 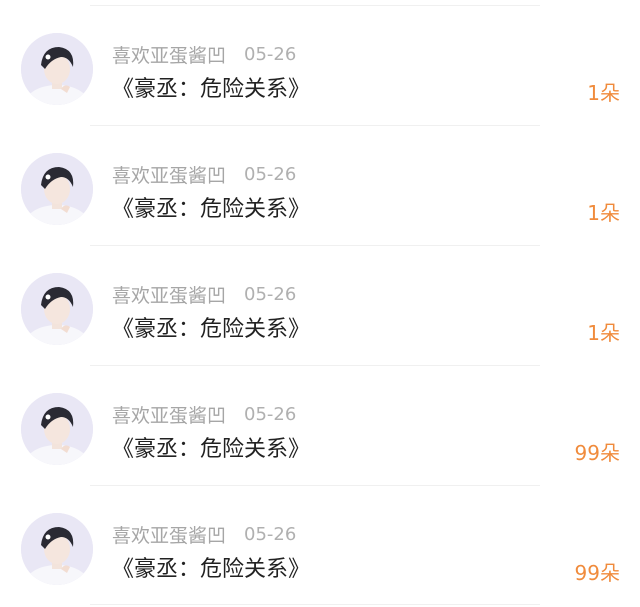 I want to click on divider, so click(x=315, y=604).